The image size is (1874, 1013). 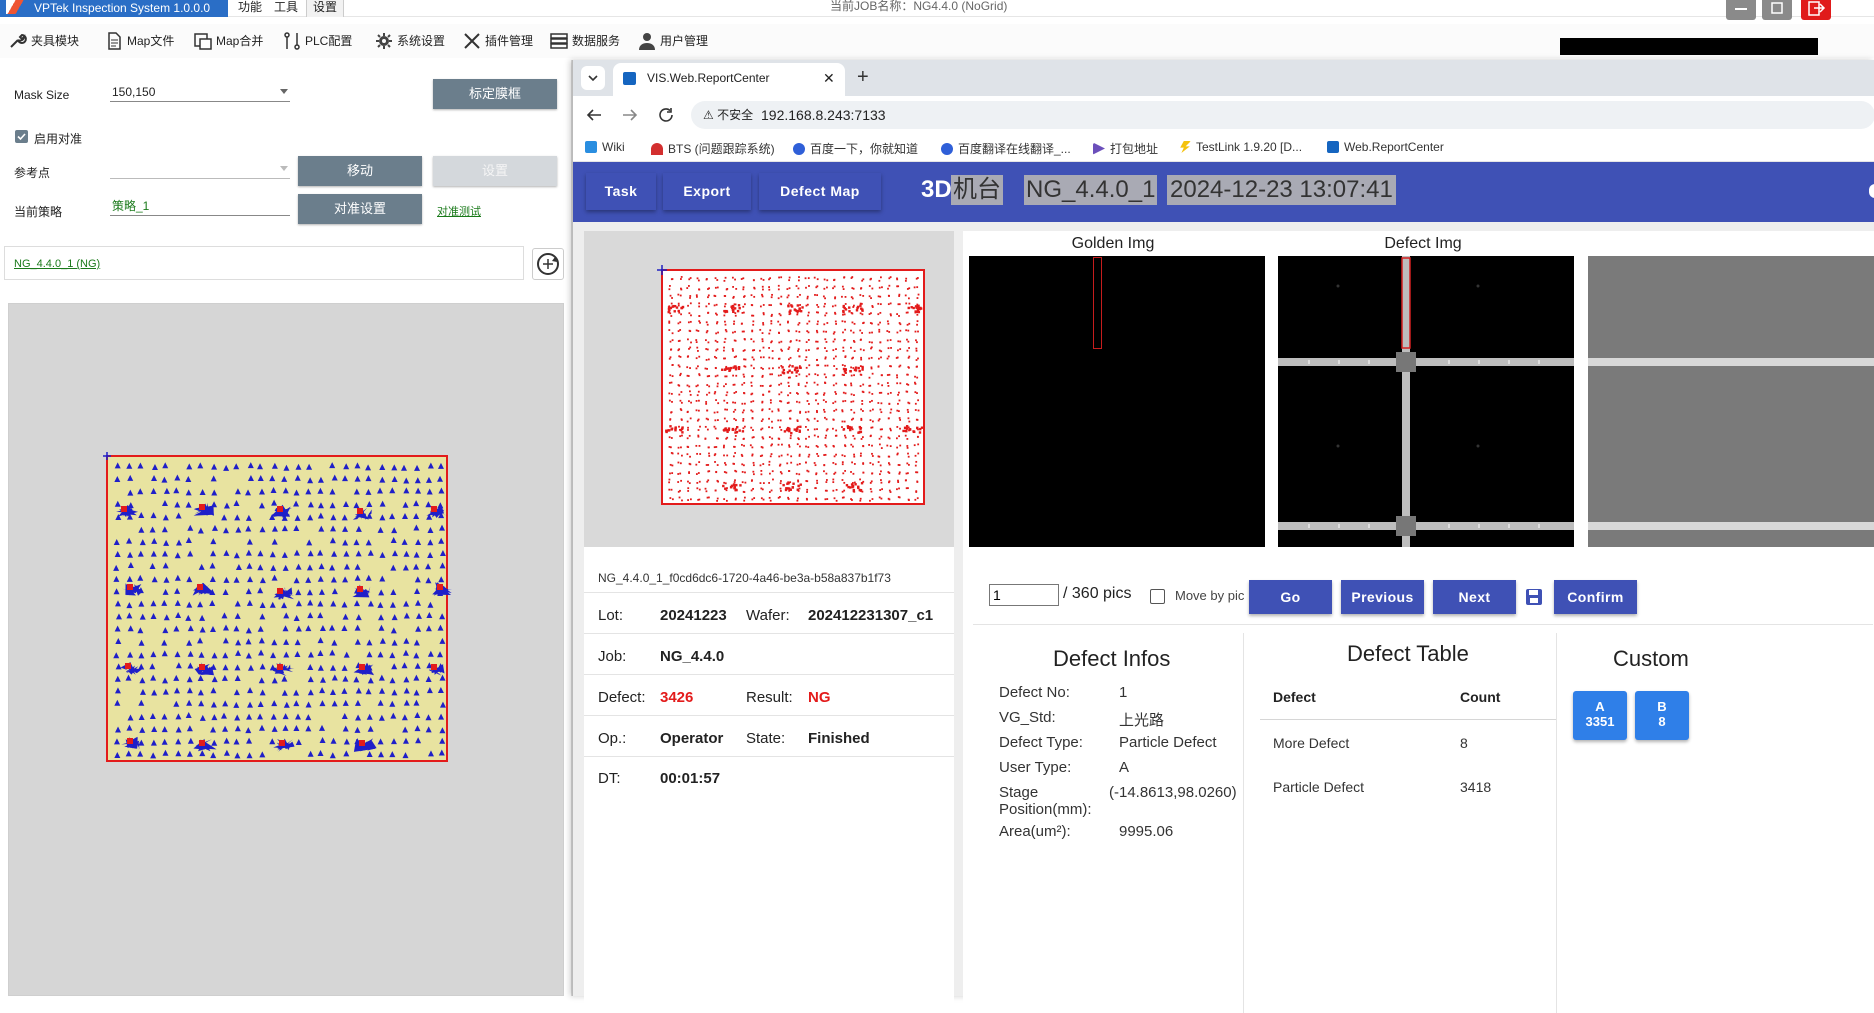 I want to click on bookmark-baidu: 百度一下，你就知道, so click(x=855, y=148).